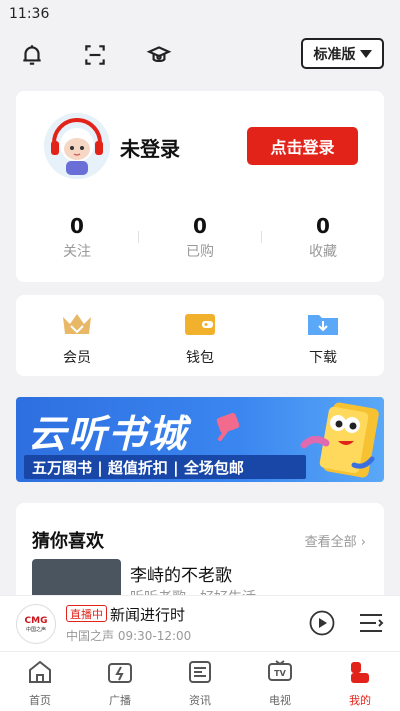 This screenshot has width=400, height=711. I want to click on tab-label: 首页, so click(40, 700).